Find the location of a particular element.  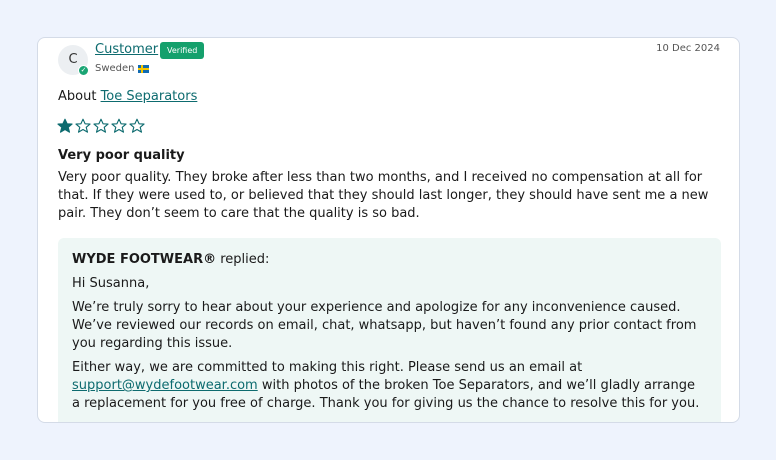

replied-label: replied: is located at coordinates (245, 259).